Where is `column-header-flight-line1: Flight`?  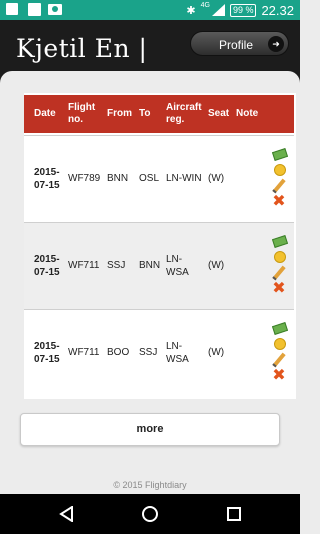
column-header-flight-line1: Flight is located at coordinates (82, 107).